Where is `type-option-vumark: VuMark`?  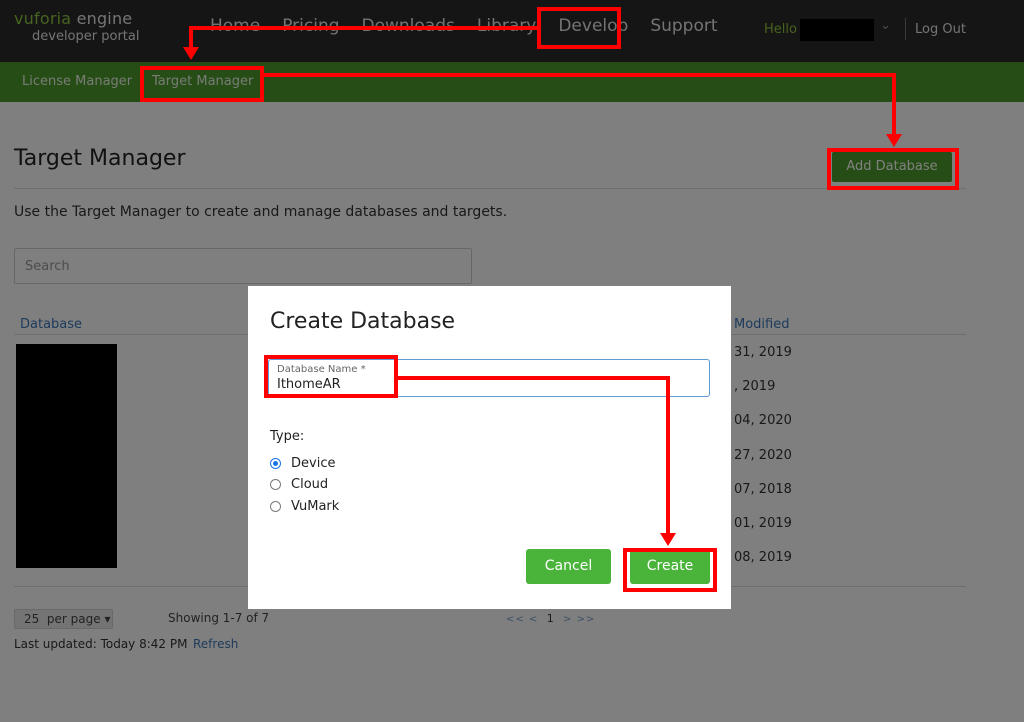 type-option-vumark: VuMark is located at coordinates (304, 506).